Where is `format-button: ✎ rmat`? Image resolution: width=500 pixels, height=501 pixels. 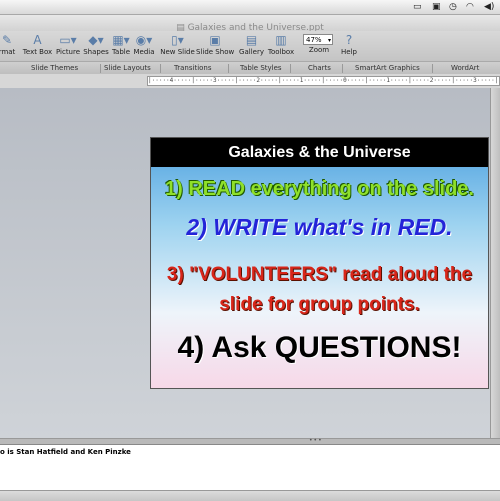
format-button: ✎ rmat is located at coordinates (9, 47).